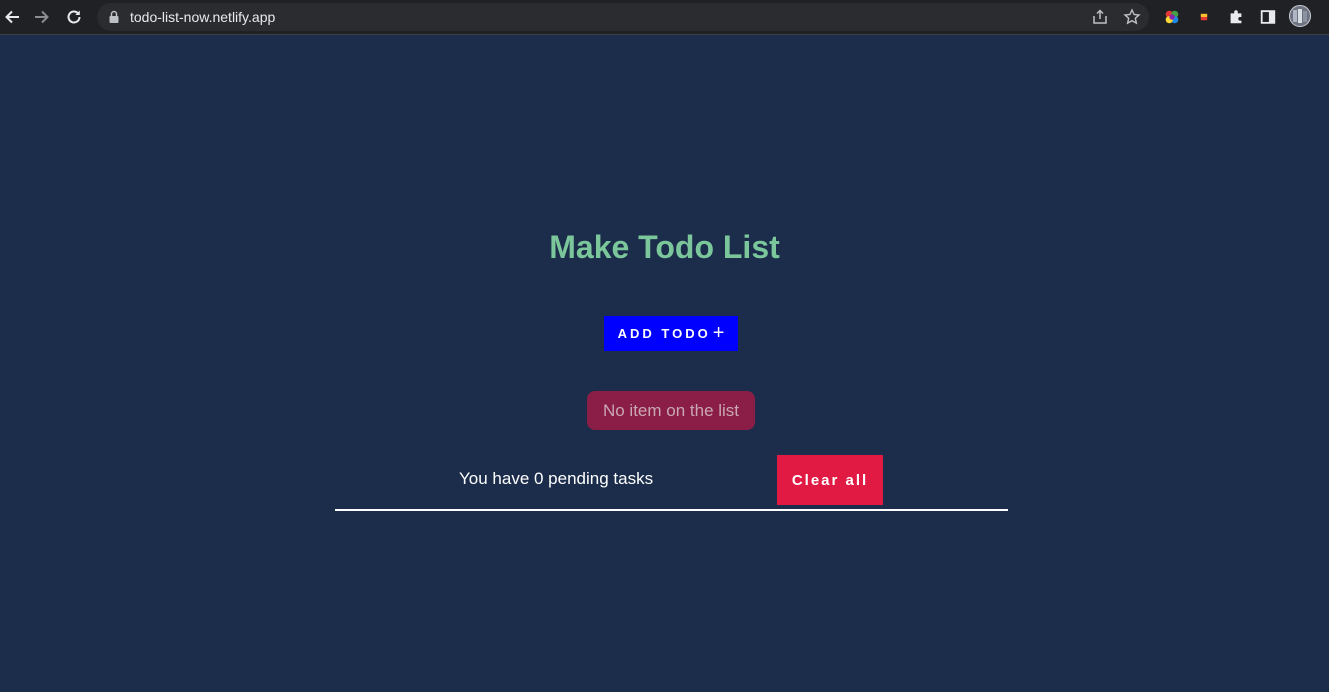 This screenshot has width=1329, height=692. I want to click on back-arrow-icon, so click(12, 17).